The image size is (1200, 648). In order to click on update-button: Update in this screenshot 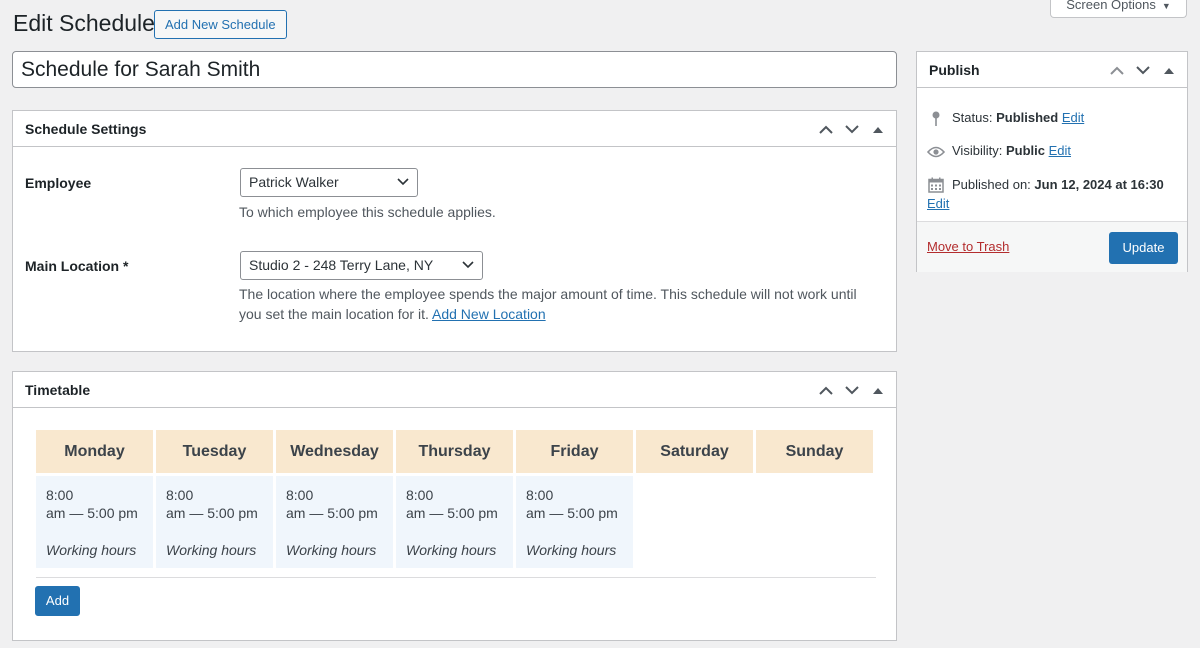, I will do `click(1143, 248)`.